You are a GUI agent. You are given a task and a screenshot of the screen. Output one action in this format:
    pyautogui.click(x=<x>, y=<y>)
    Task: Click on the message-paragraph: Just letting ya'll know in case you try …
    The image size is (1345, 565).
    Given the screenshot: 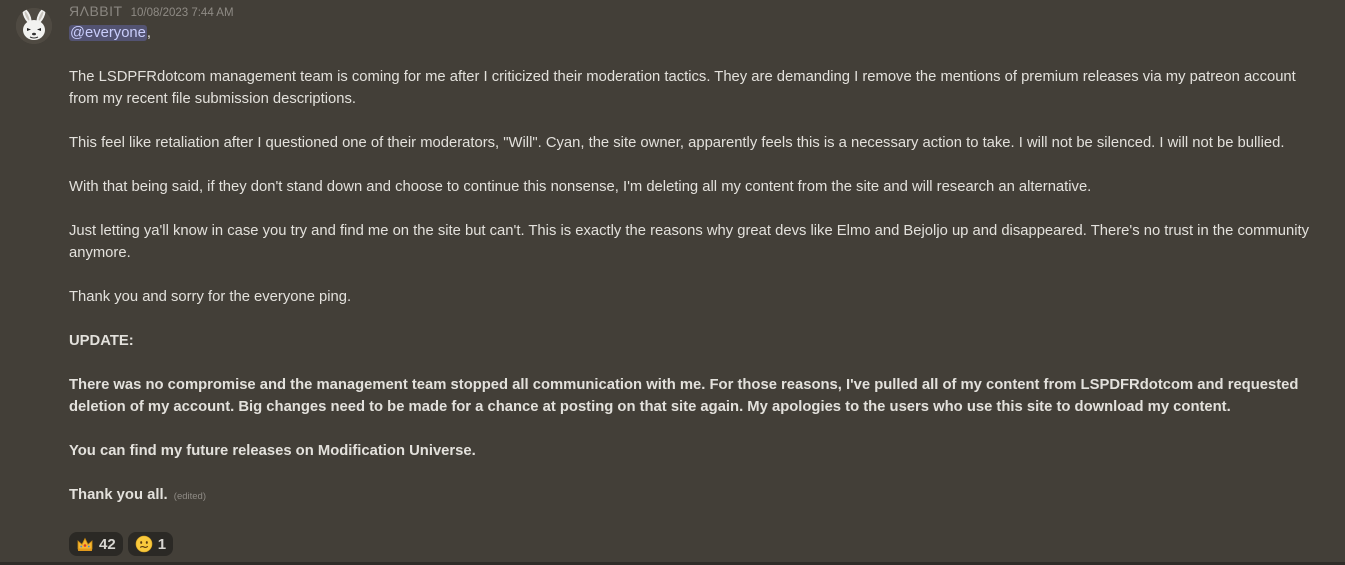 What is the action you would take?
    pyautogui.click(x=689, y=242)
    